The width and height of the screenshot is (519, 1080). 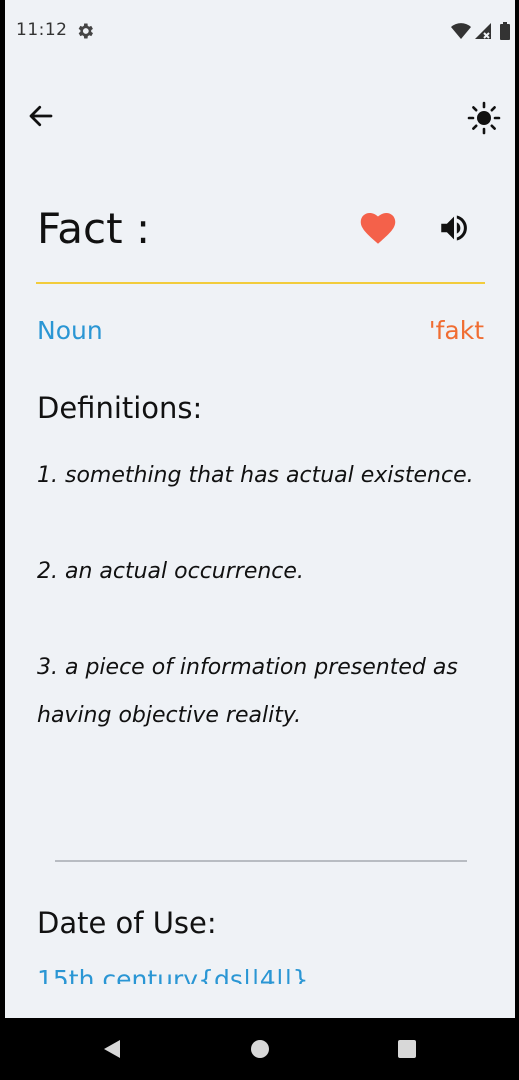 I want to click on nav-back-icon, so click(x=112, y=1049).